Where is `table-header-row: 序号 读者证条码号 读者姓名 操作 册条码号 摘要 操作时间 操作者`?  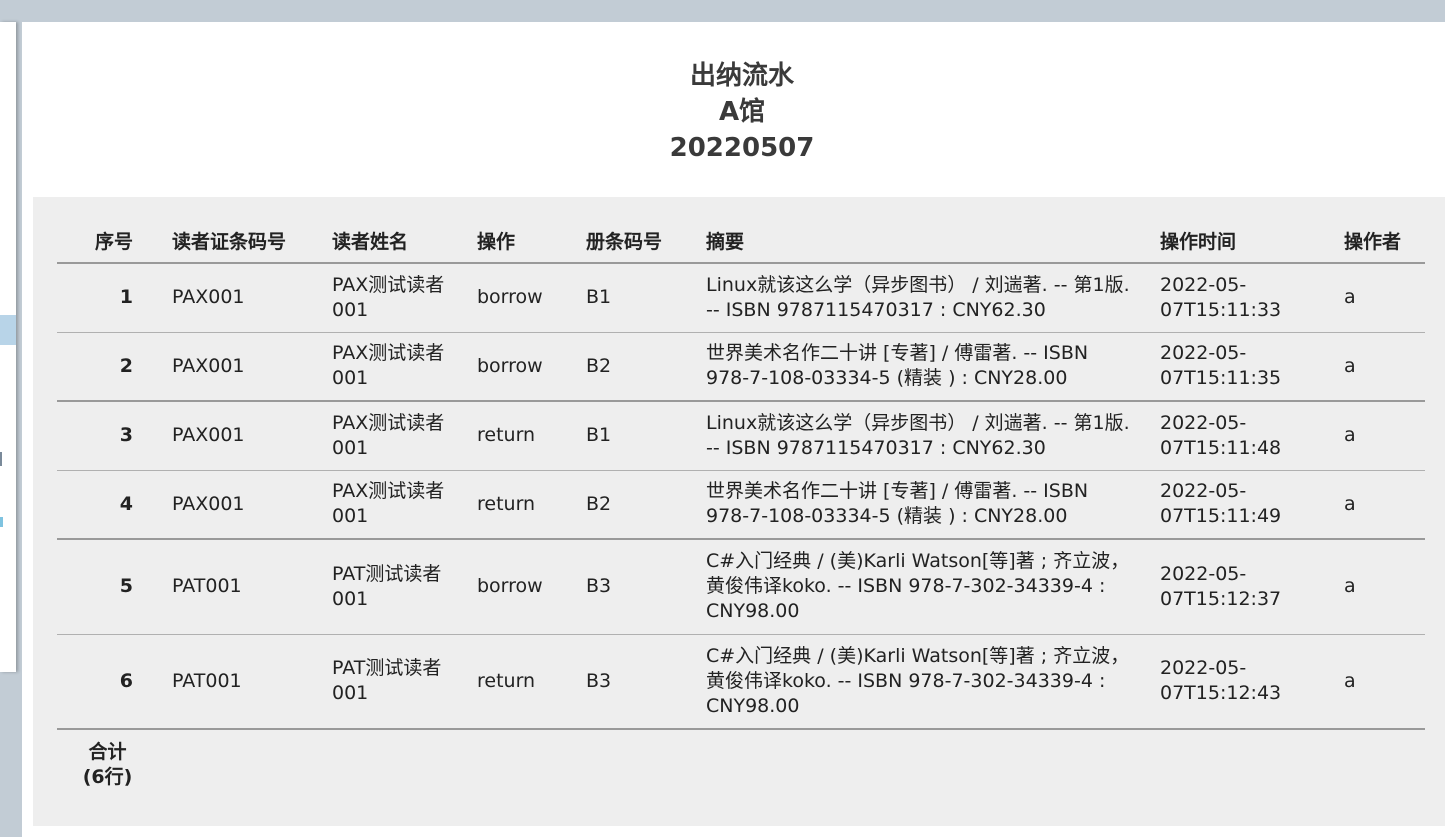
table-header-row: 序号 读者证条码号 读者姓名 操作 册条码号 摘要 操作时间 操作者 is located at coordinates (741, 241).